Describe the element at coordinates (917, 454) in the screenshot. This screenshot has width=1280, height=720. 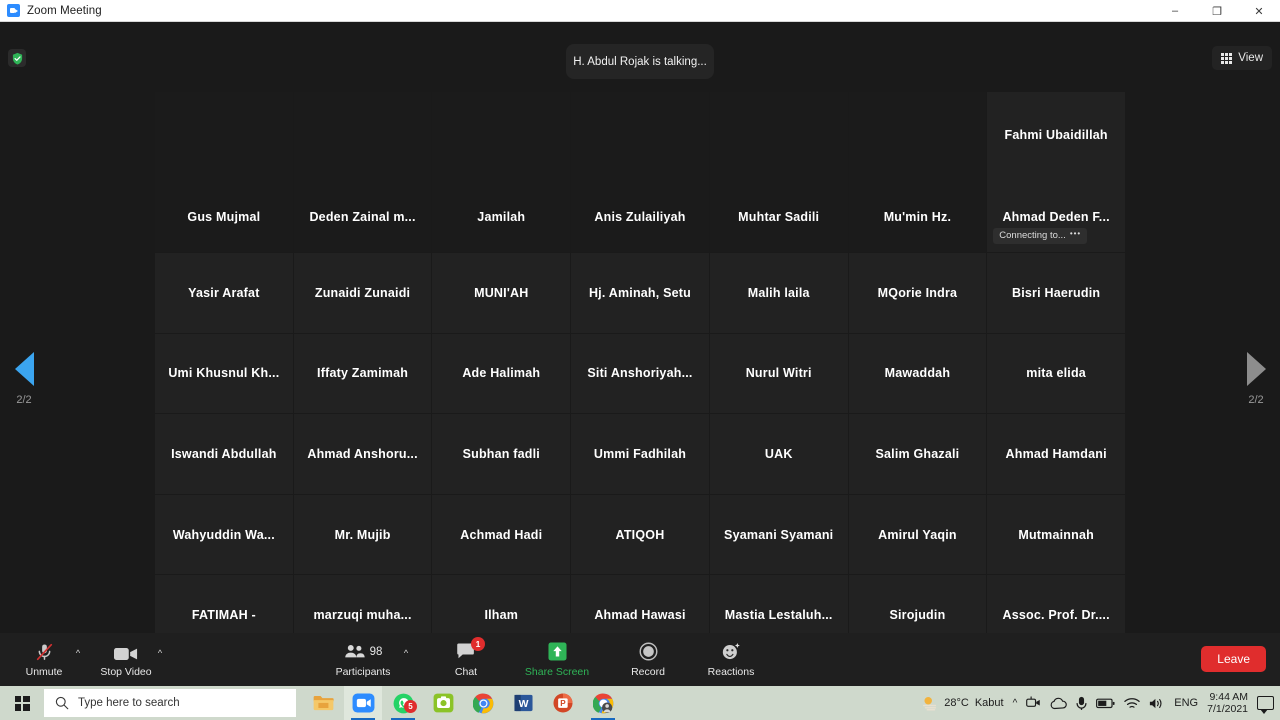
I see `participant-tile: Salim Ghazali` at that location.